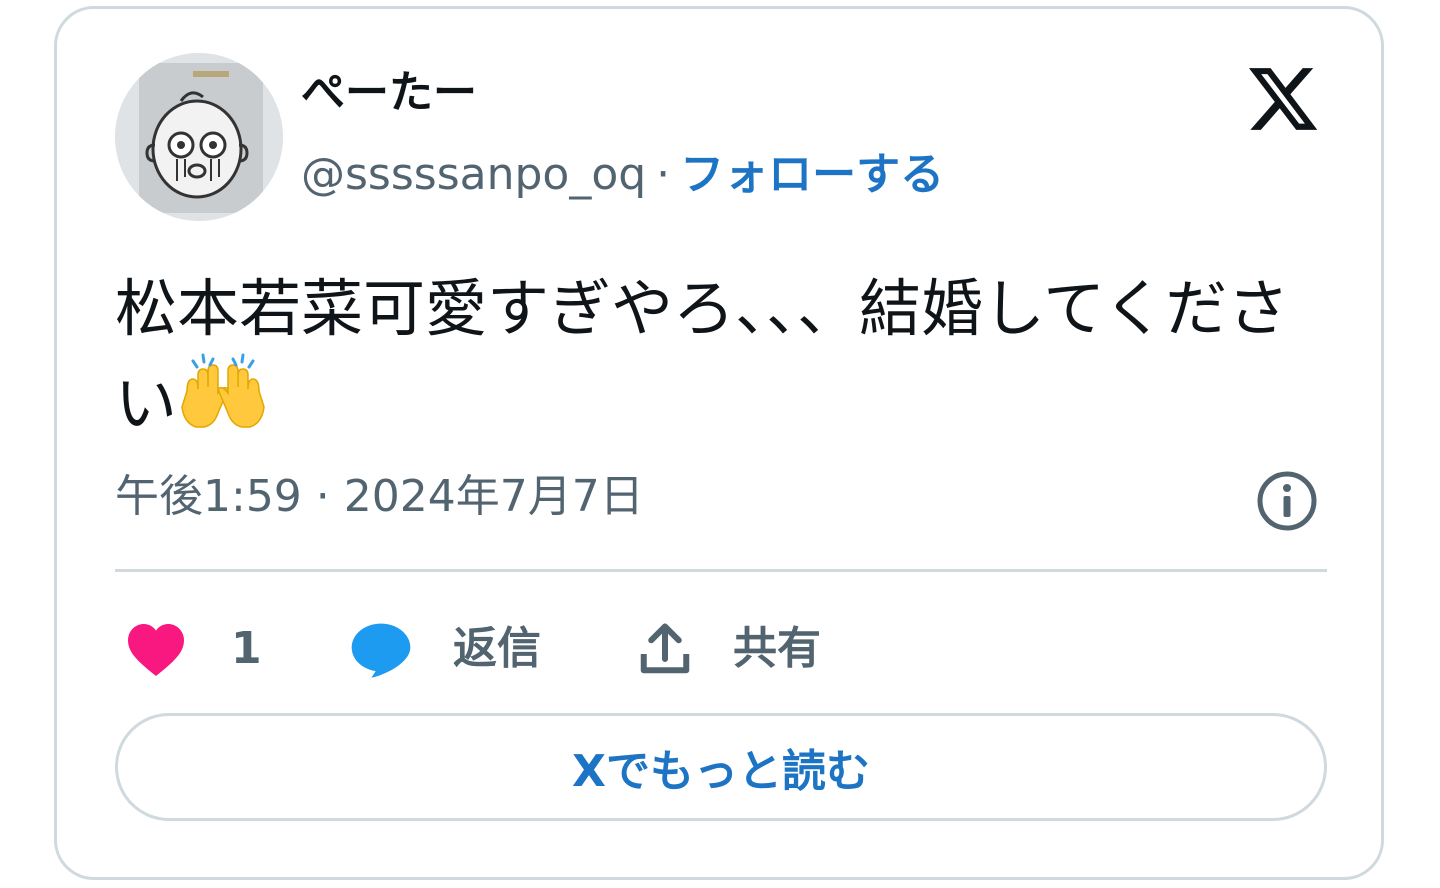 Image resolution: width=1440 pixels, height=888 pixels. Describe the element at coordinates (1283, 99) in the screenshot. I see `x-logo-icon` at that location.